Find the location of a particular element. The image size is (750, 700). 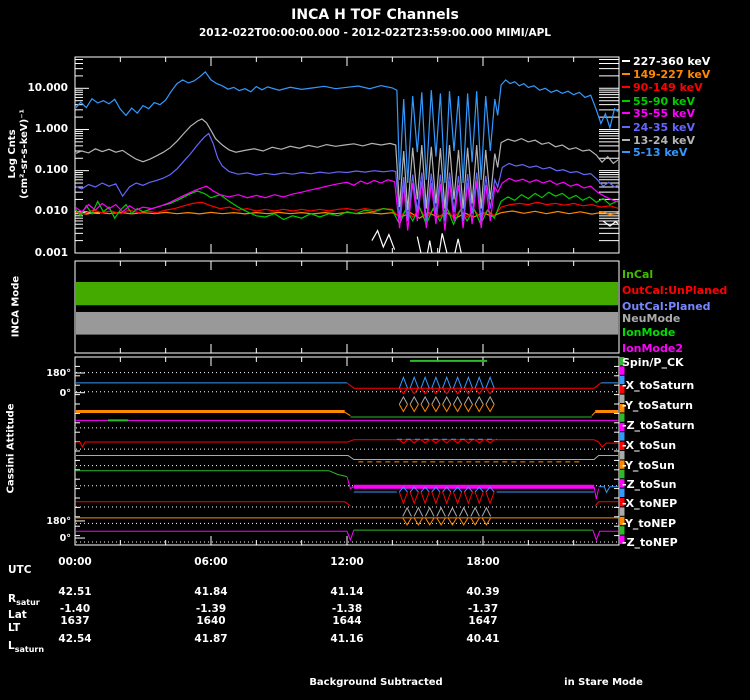

ytick-1: 1.000 is located at coordinates (51, 129).